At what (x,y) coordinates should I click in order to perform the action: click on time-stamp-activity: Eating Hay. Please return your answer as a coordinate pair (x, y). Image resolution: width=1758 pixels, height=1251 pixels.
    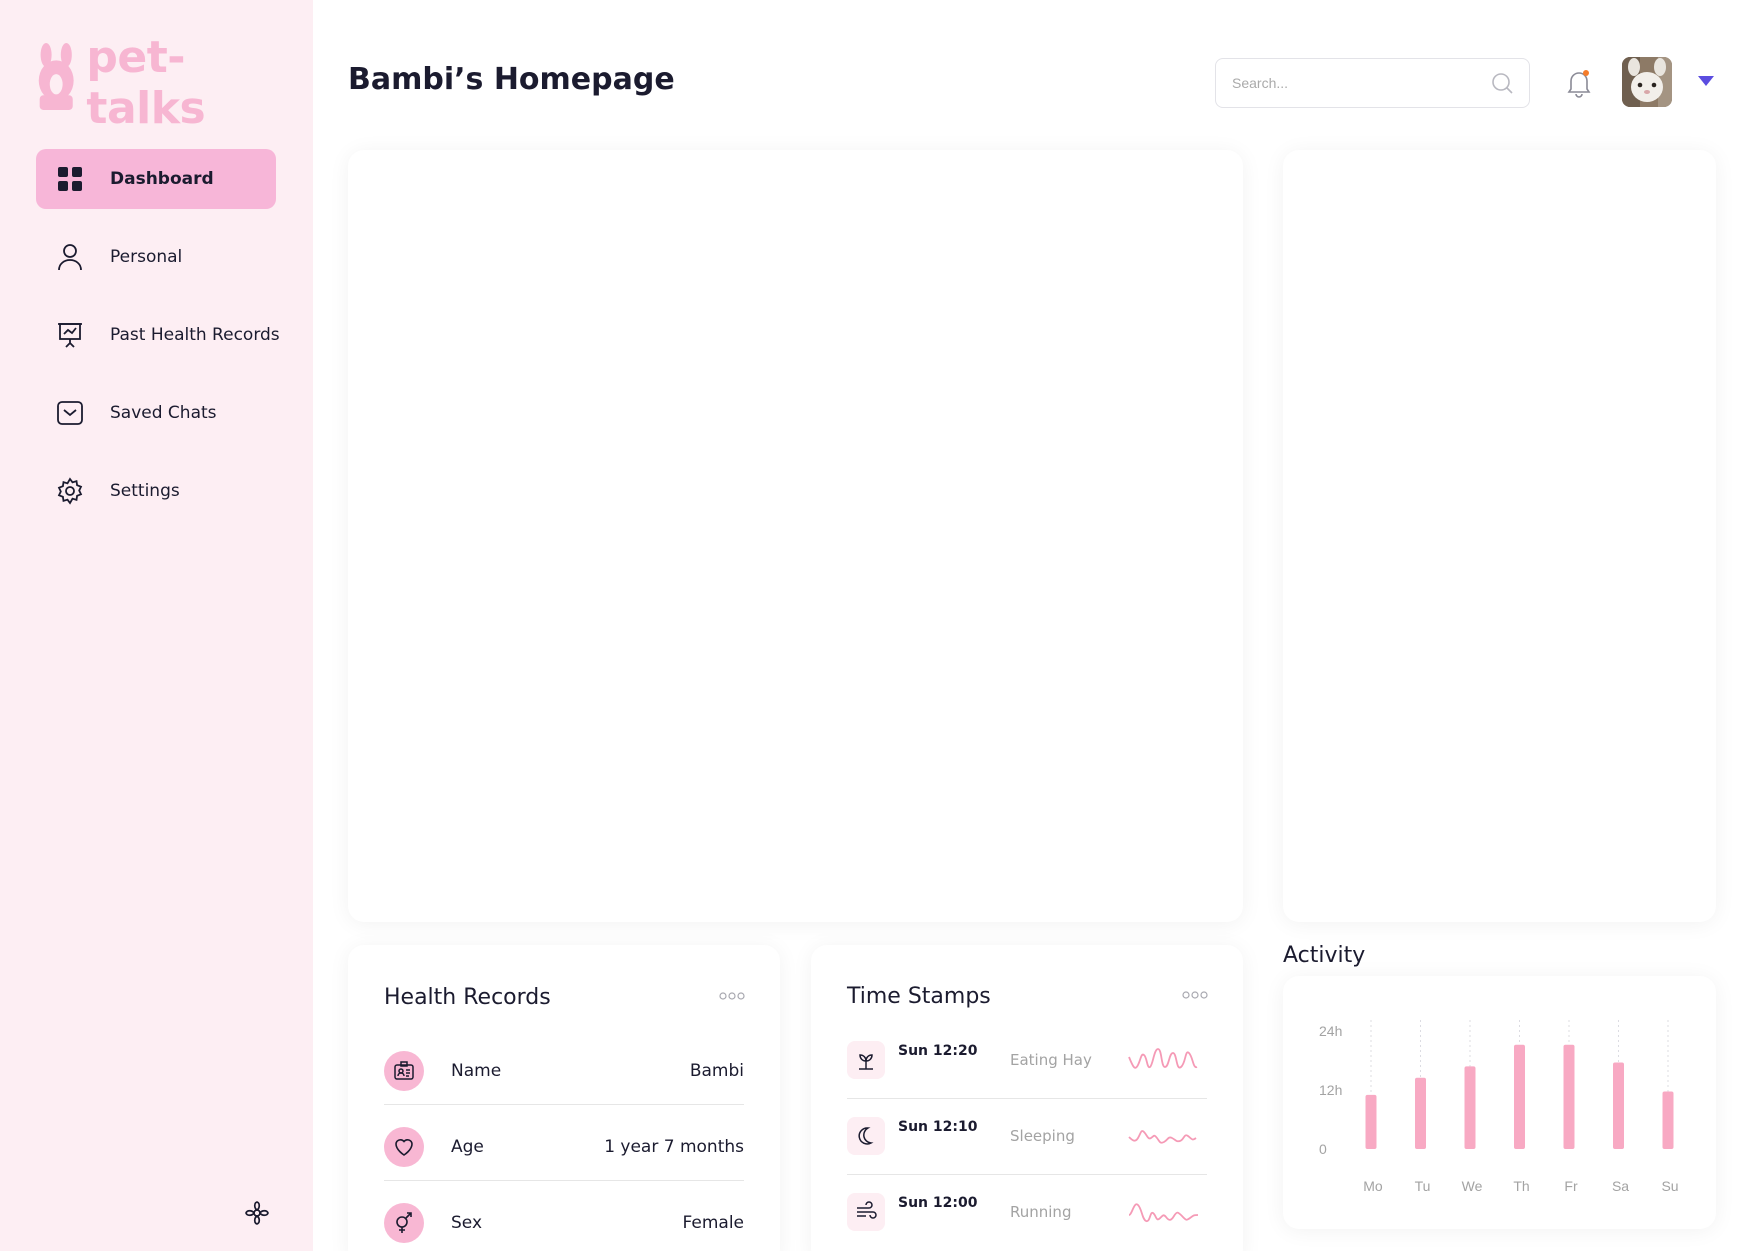
    Looking at the image, I should click on (1051, 1060).